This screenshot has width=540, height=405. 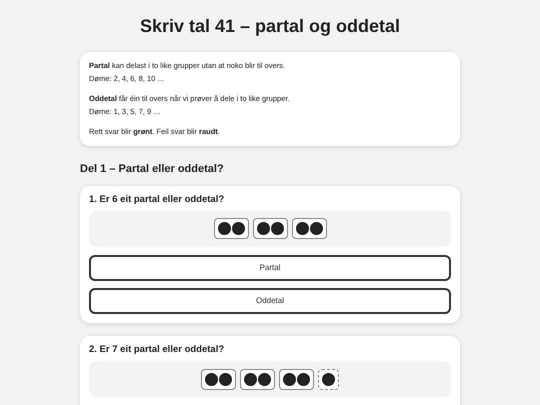 I want to click on question-text: 2. Er 7 eit partal eller oddetal?, so click(x=156, y=349).